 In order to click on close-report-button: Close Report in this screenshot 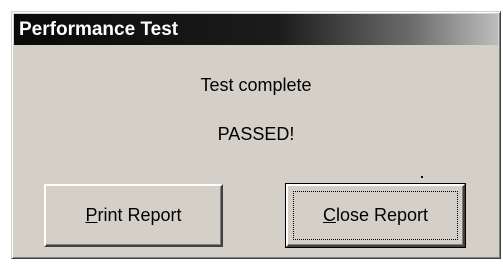, I will do `click(375, 215)`.